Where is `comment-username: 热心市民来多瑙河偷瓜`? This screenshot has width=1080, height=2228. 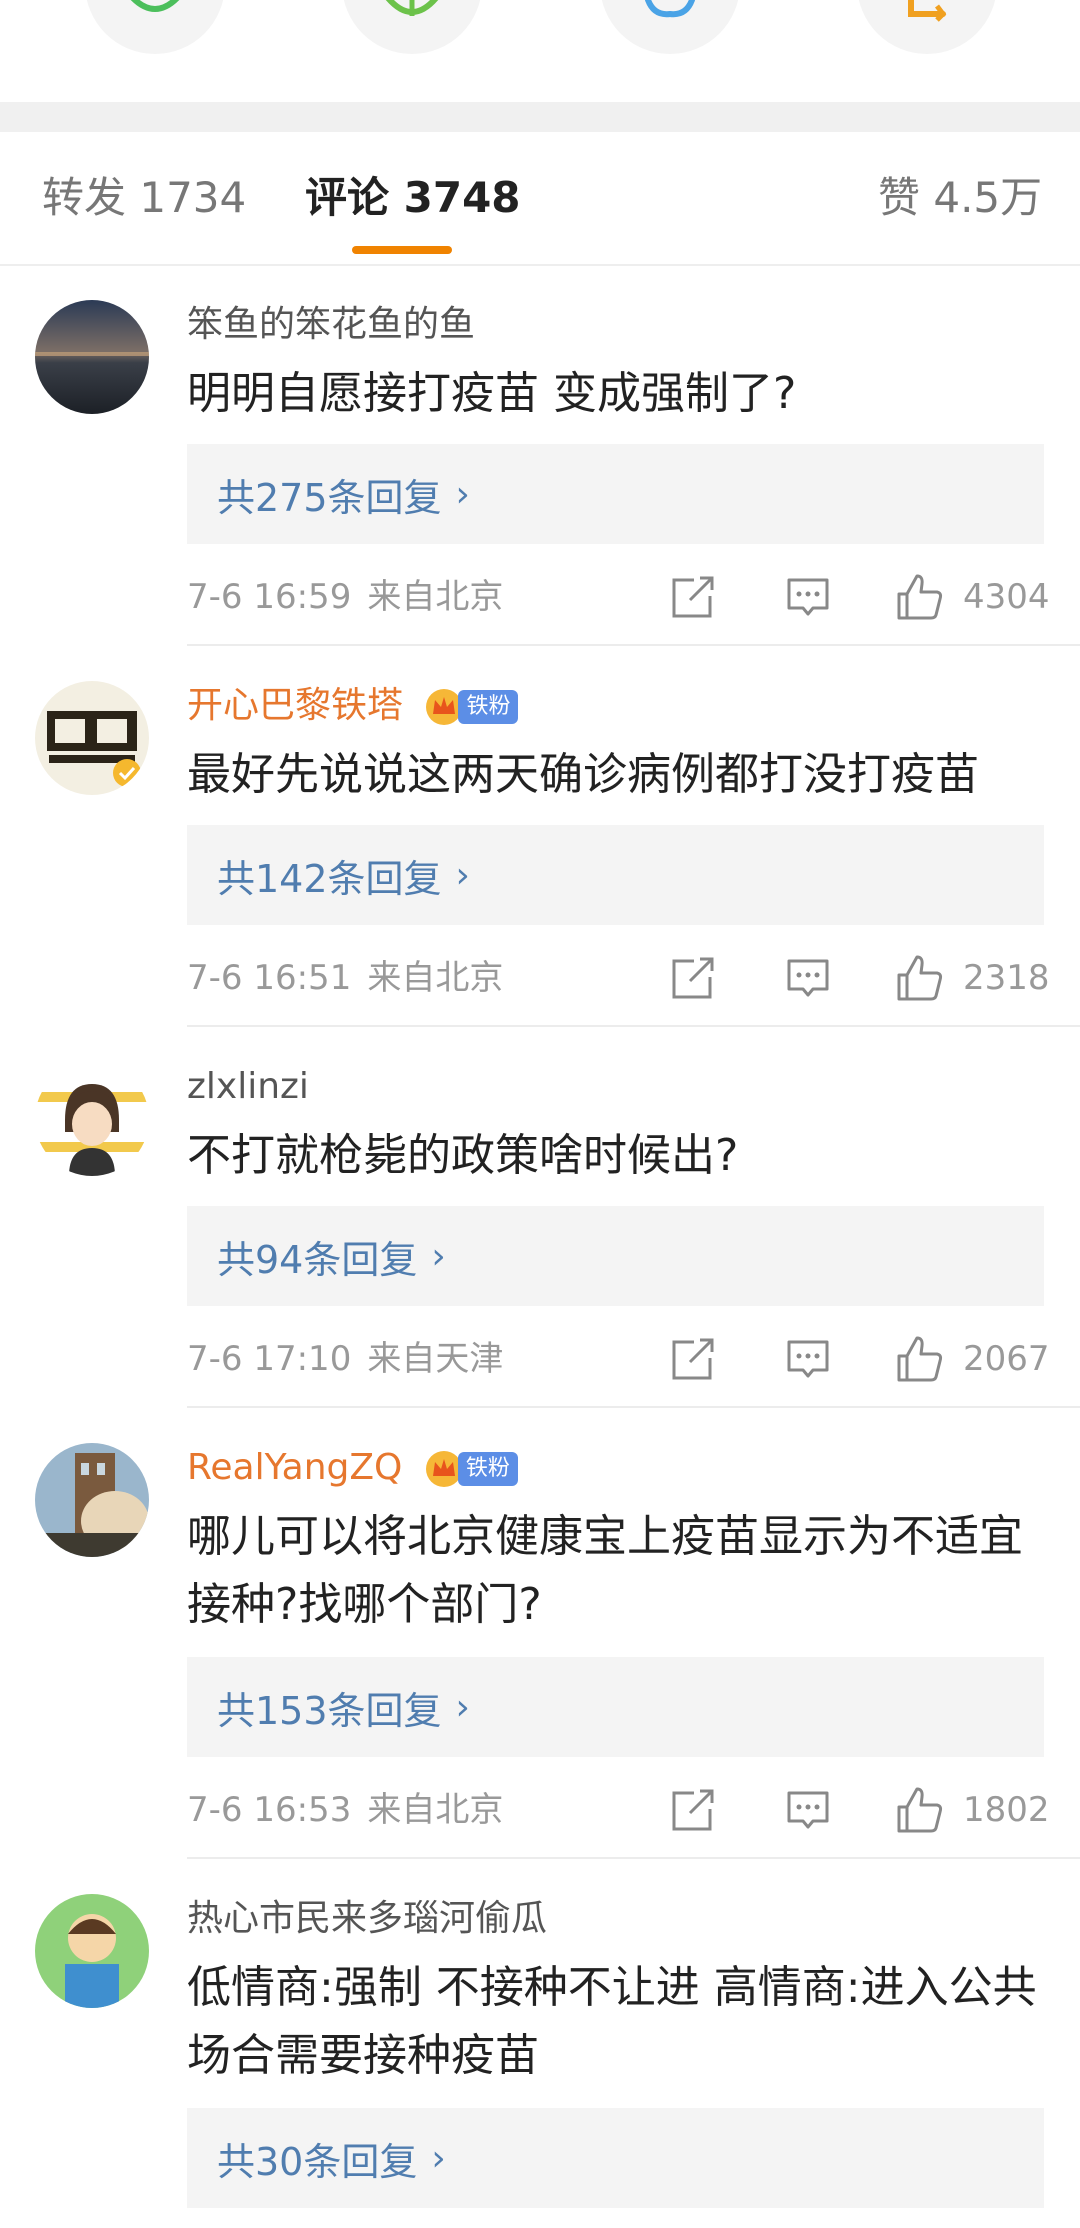 comment-username: 热心市民来多瑙河偷瓜 is located at coordinates (367, 1919).